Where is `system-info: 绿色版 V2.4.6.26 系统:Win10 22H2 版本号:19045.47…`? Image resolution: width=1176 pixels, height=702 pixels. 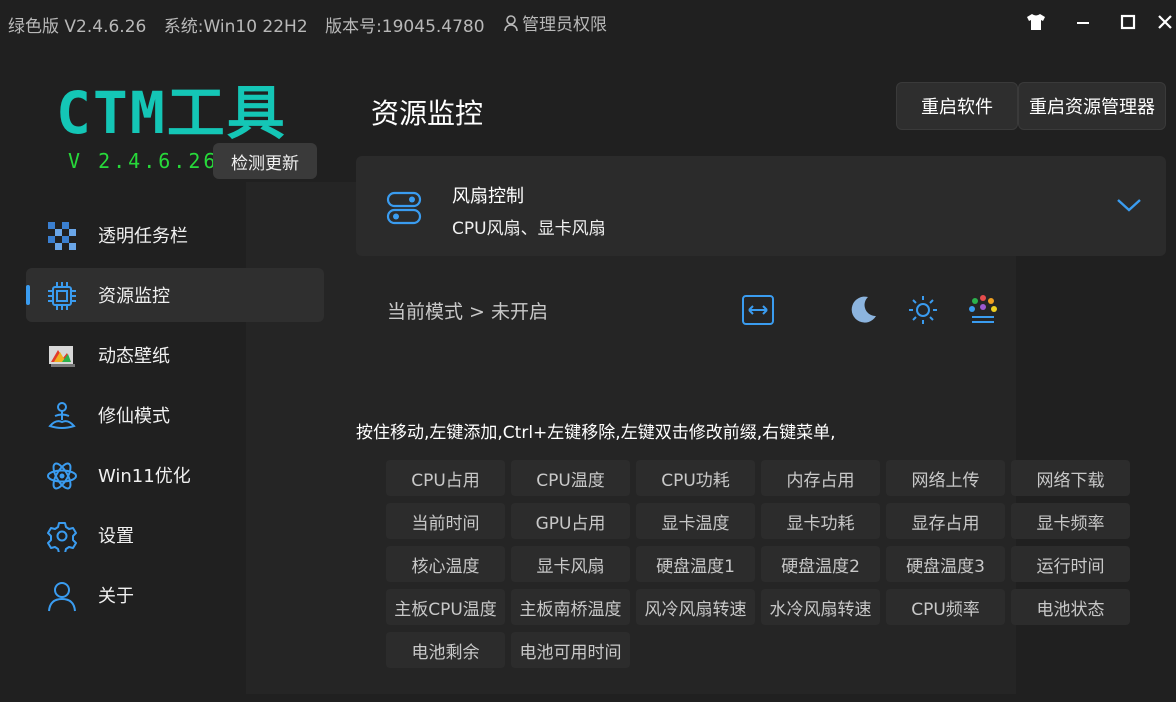 system-info: 绿色版 V2.4.6.26 系统:Win10 22H2 版本号:19045.47… is located at coordinates (319, 23).